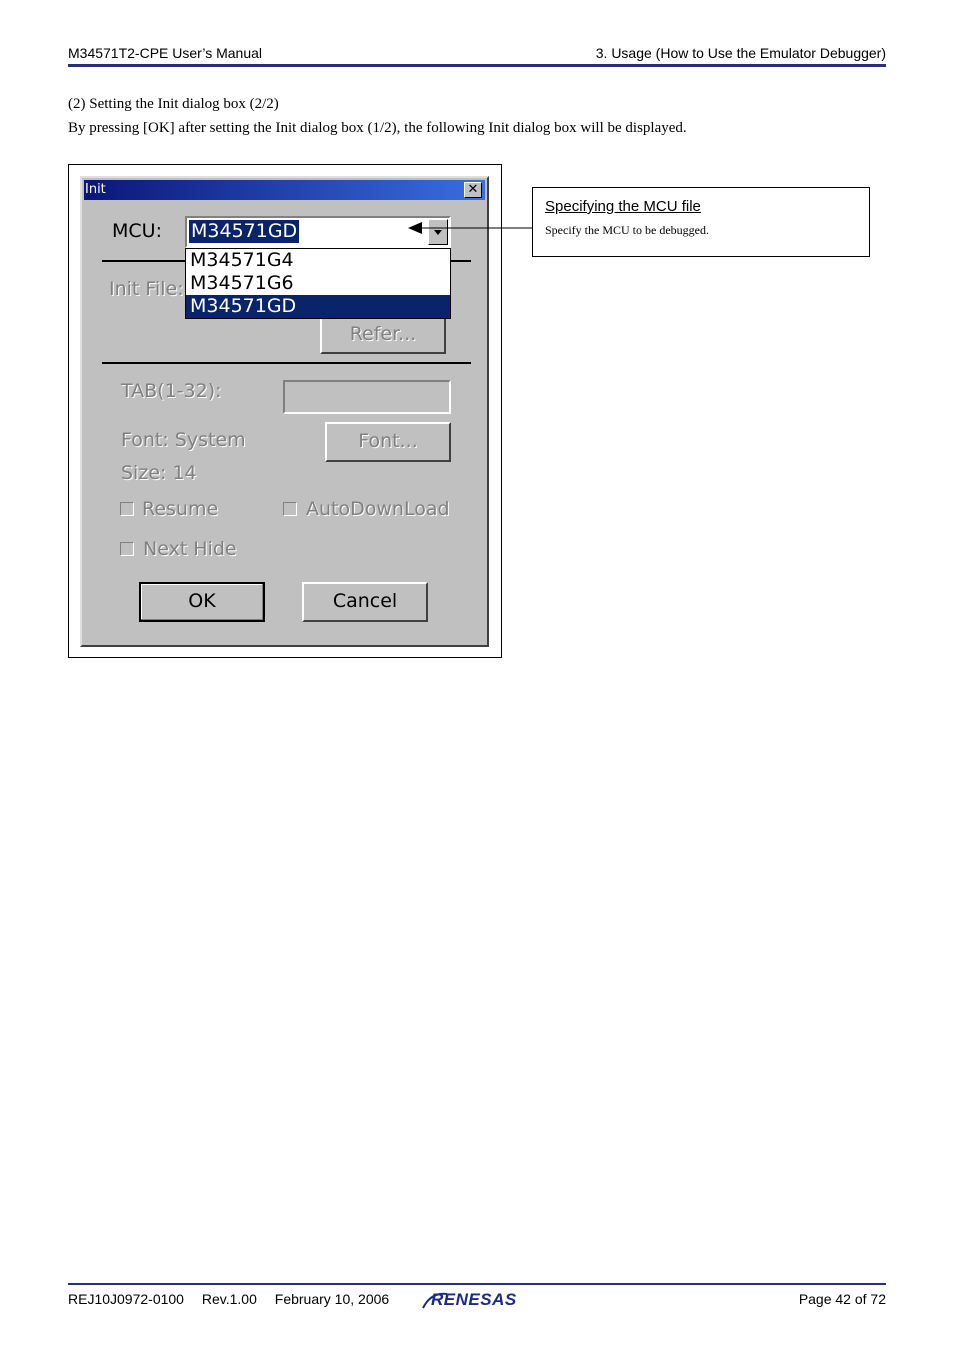 Image resolution: width=954 pixels, height=1350 pixels. What do you see at coordinates (367, 397) in the screenshot?
I see `tab-input` at bounding box center [367, 397].